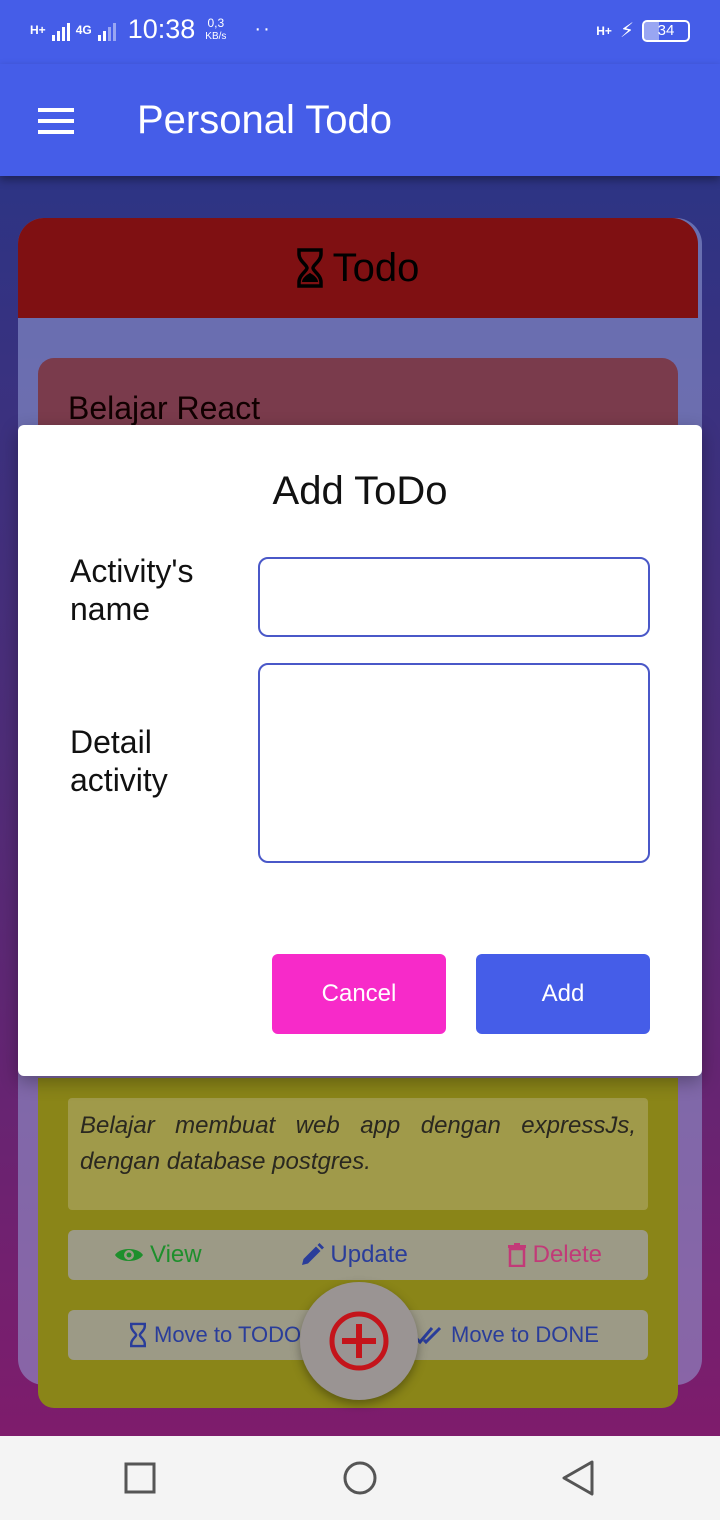 The width and height of the screenshot is (720, 1520). Describe the element at coordinates (164, 408) in the screenshot. I see `todo-card-title: Belajar React` at that location.